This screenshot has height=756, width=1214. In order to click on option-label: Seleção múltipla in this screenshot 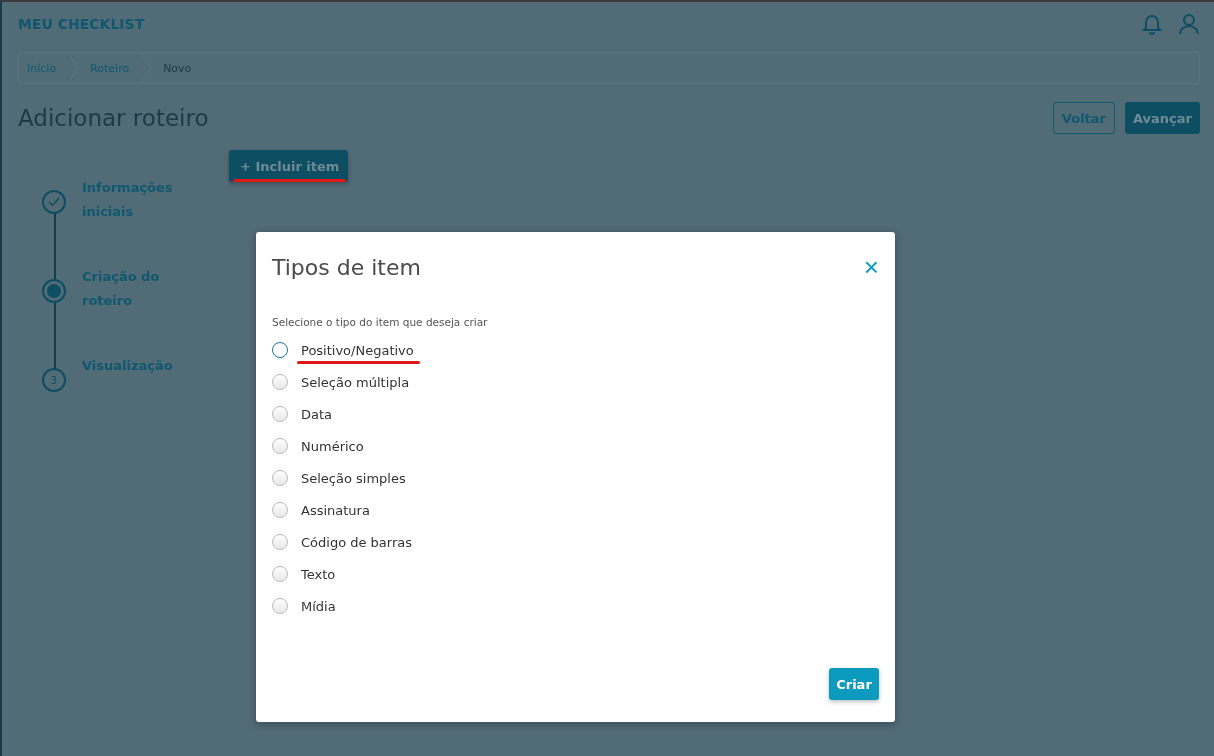, I will do `click(355, 382)`.